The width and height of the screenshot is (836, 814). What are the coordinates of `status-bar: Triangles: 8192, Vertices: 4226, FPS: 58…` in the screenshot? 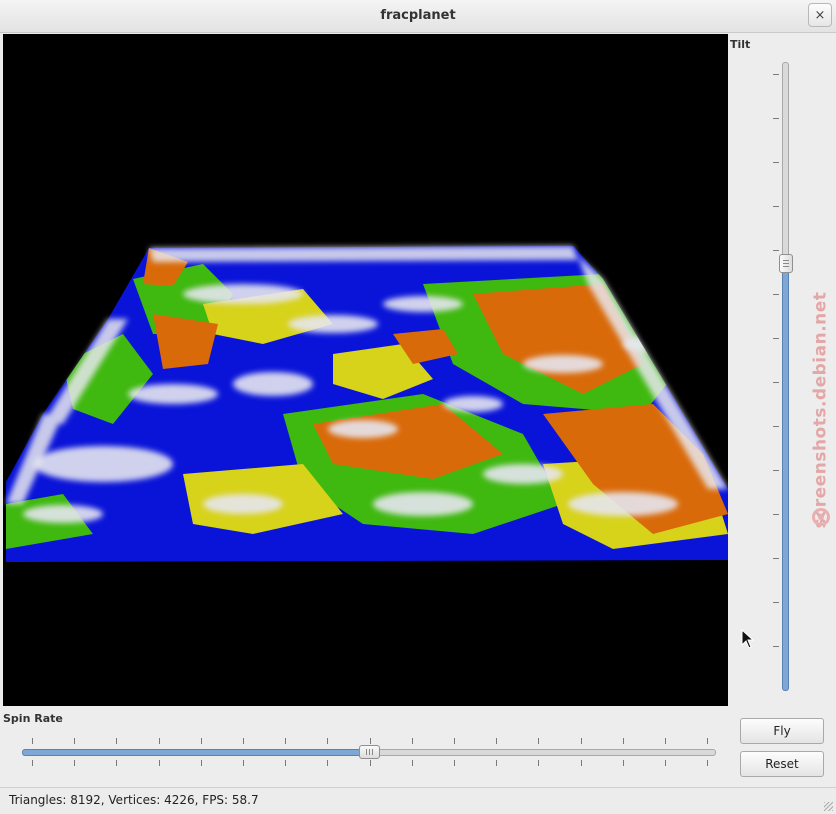 It's located at (418, 800).